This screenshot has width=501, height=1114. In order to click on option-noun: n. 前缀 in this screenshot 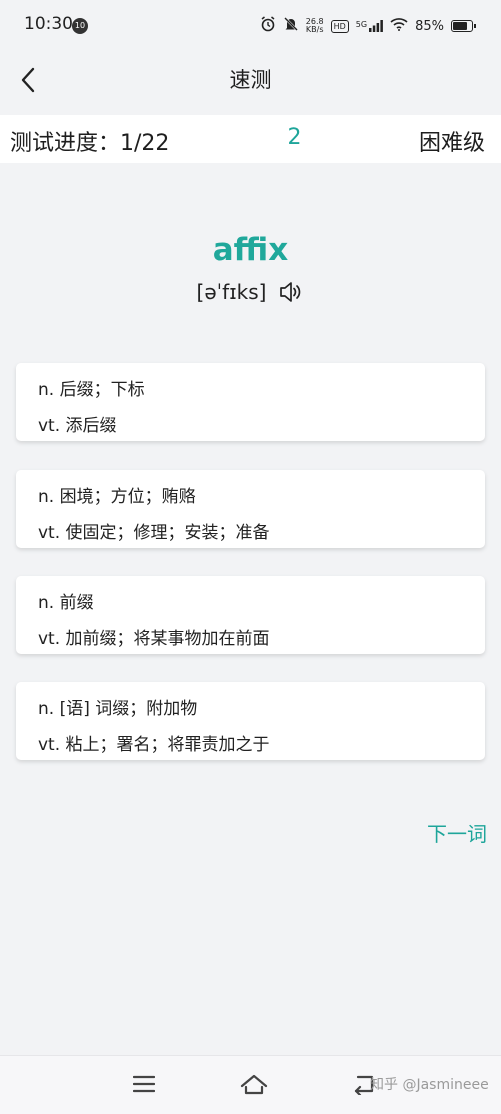, I will do `click(66, 603)`.